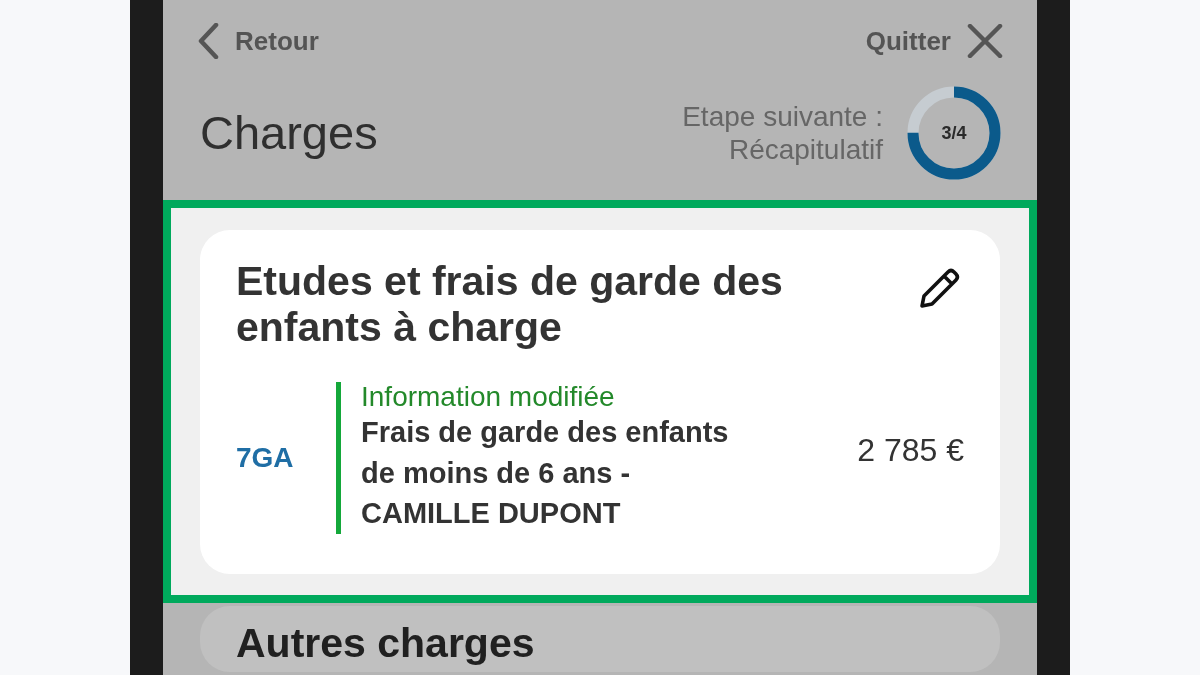  What do you see at coordinates (910, 450) in the screenshot?
I see `entry-amount: 2 785 €` at bounding box center [910, 450].